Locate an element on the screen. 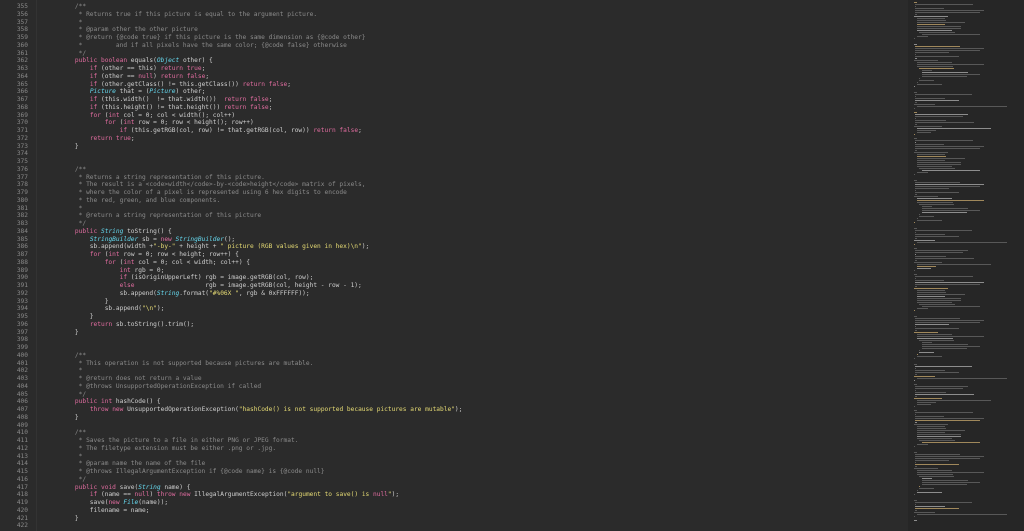 Image resolution: width=1024 pixels, height=531 pixels. line-number: 396 is located at coordinates (22, 324).